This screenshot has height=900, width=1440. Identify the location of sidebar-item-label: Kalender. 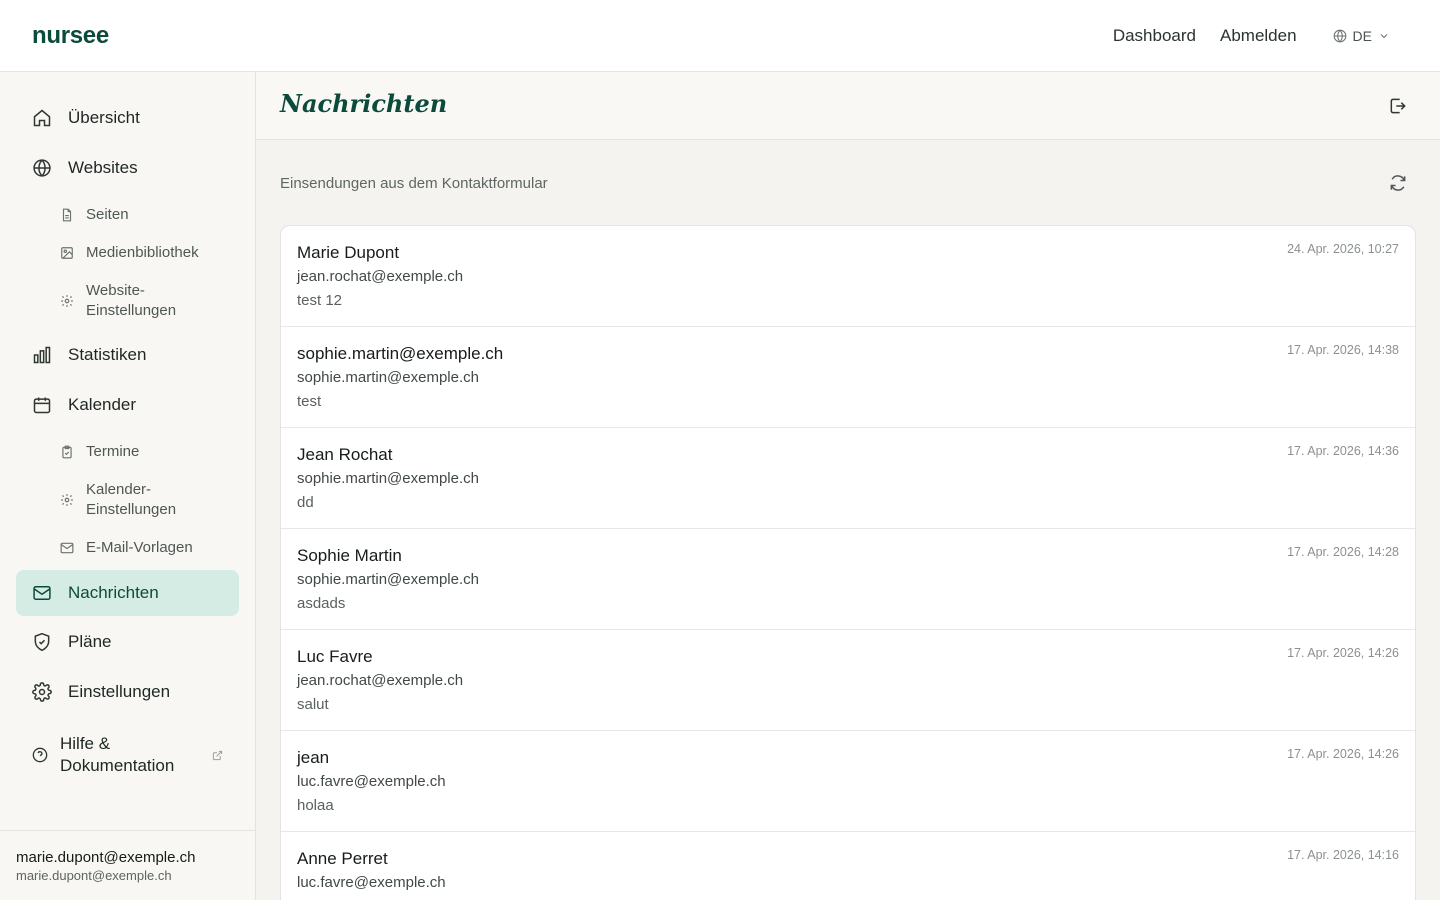
(102, 404).